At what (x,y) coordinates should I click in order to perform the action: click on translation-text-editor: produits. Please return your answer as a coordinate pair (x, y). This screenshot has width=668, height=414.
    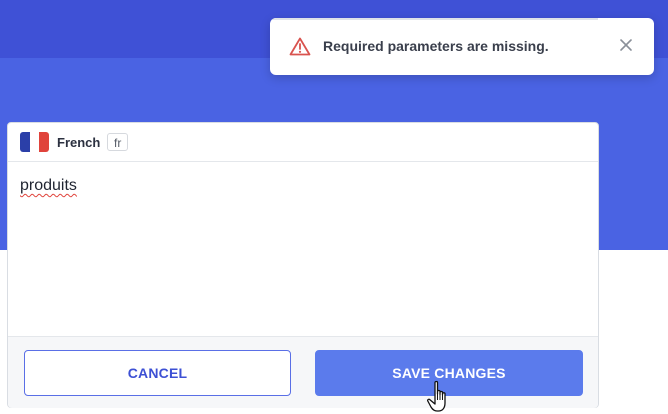
    Looking at the image, I should click on (48, 186).